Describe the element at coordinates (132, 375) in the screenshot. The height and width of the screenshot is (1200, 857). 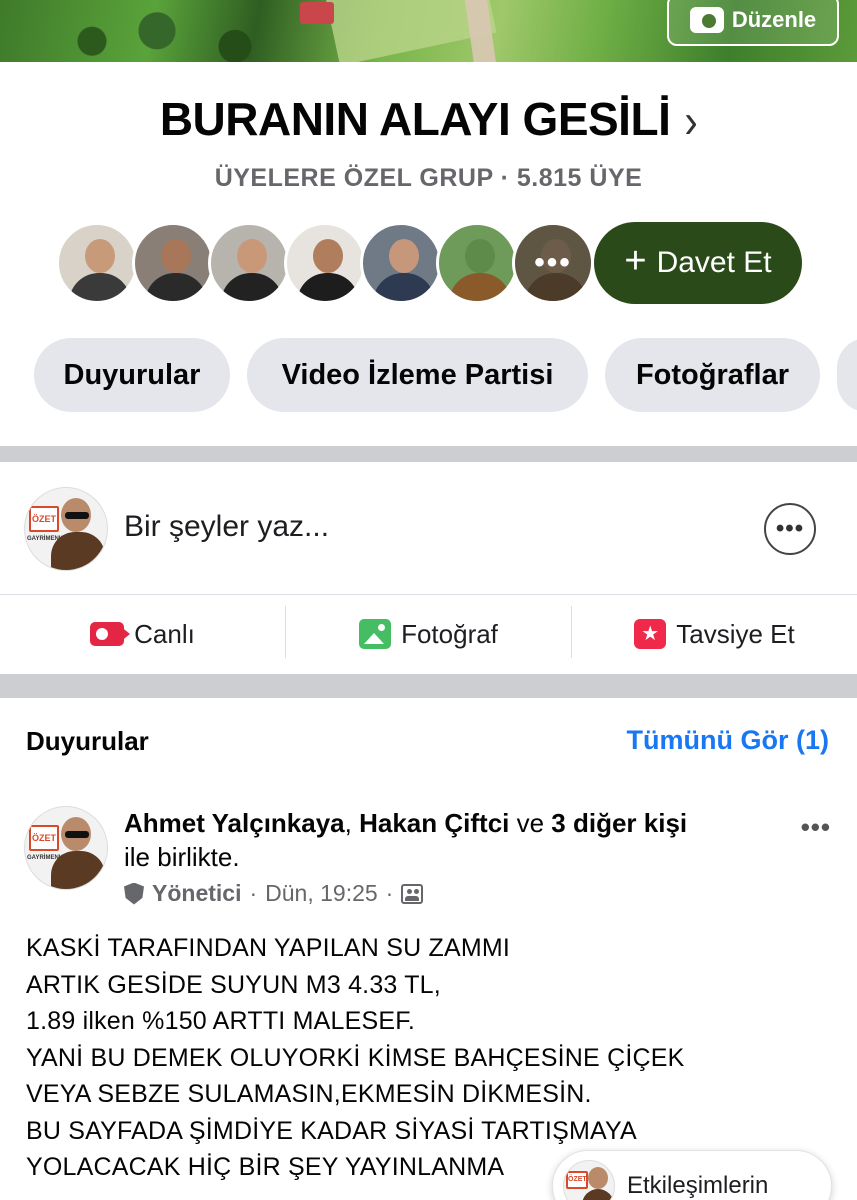
I see `chip-duyurular: Duyurular` at that location.